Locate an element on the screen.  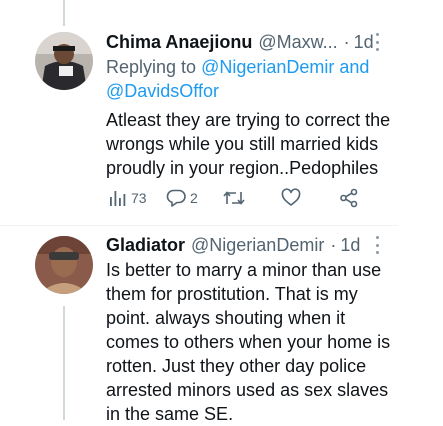
views-button: 73 is located at coordinates (128, 198).